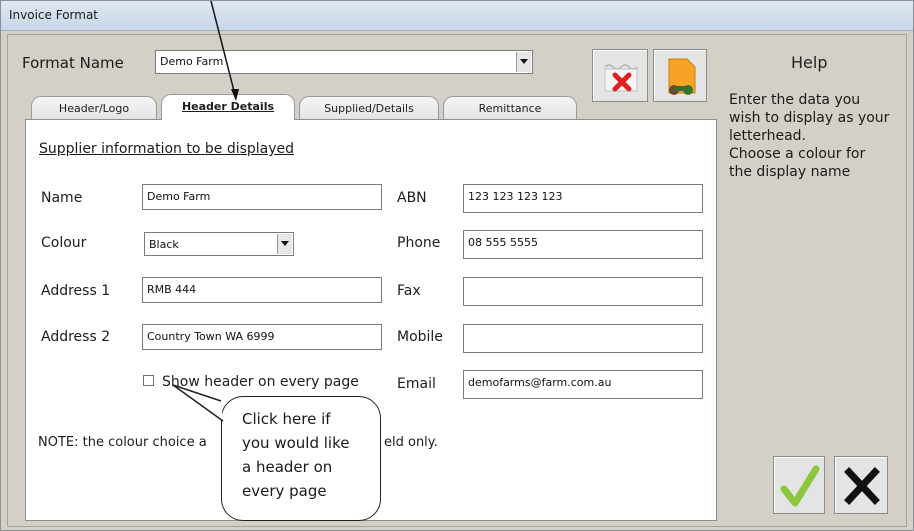 This screenshot has width=914, height=531. I want to click on x-icon, so click(862, 486).